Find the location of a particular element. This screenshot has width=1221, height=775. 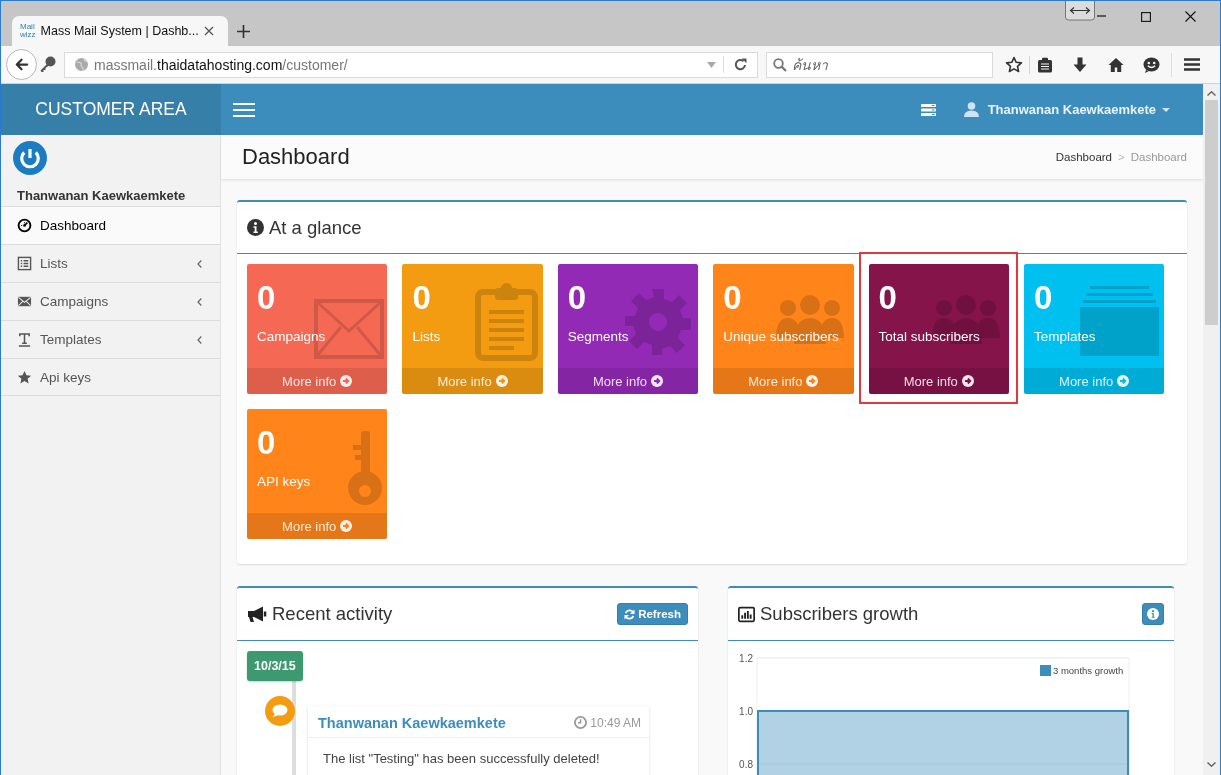

list-icon is located at coordinates (24, 263).